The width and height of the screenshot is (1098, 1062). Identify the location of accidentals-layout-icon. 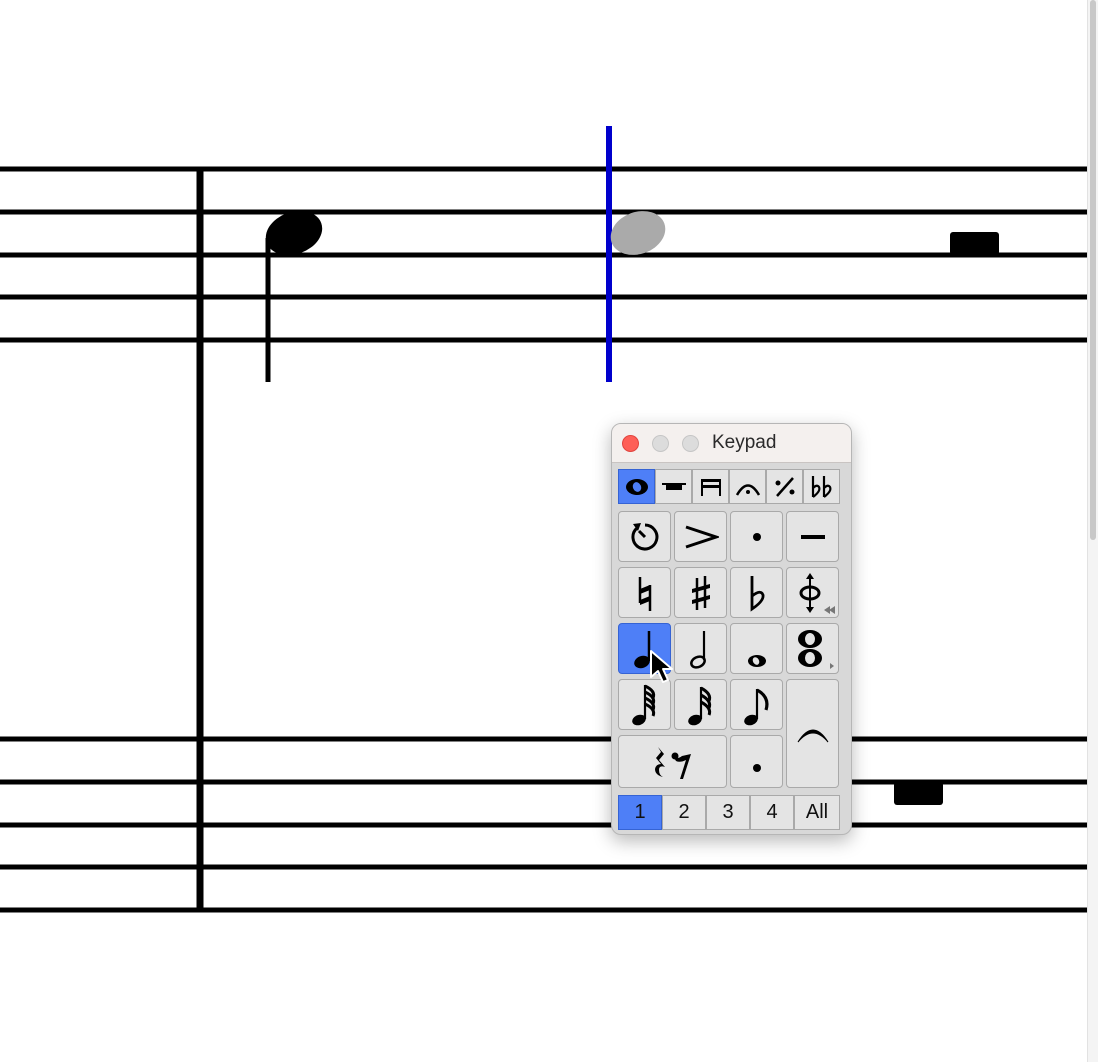
(821, 486).